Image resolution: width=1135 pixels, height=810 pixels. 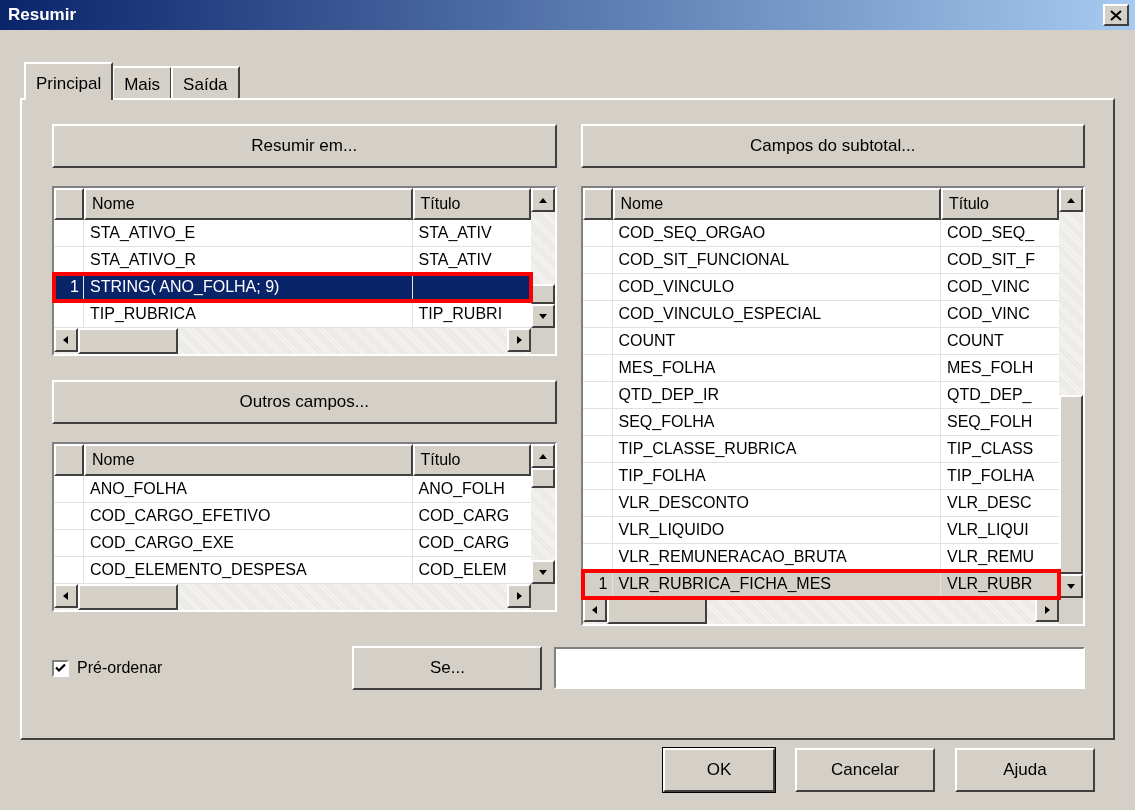 What do you see at coordinates (69, 81) in the screenshot?
I see `tab: Principal` at bounding box center [69, 81].